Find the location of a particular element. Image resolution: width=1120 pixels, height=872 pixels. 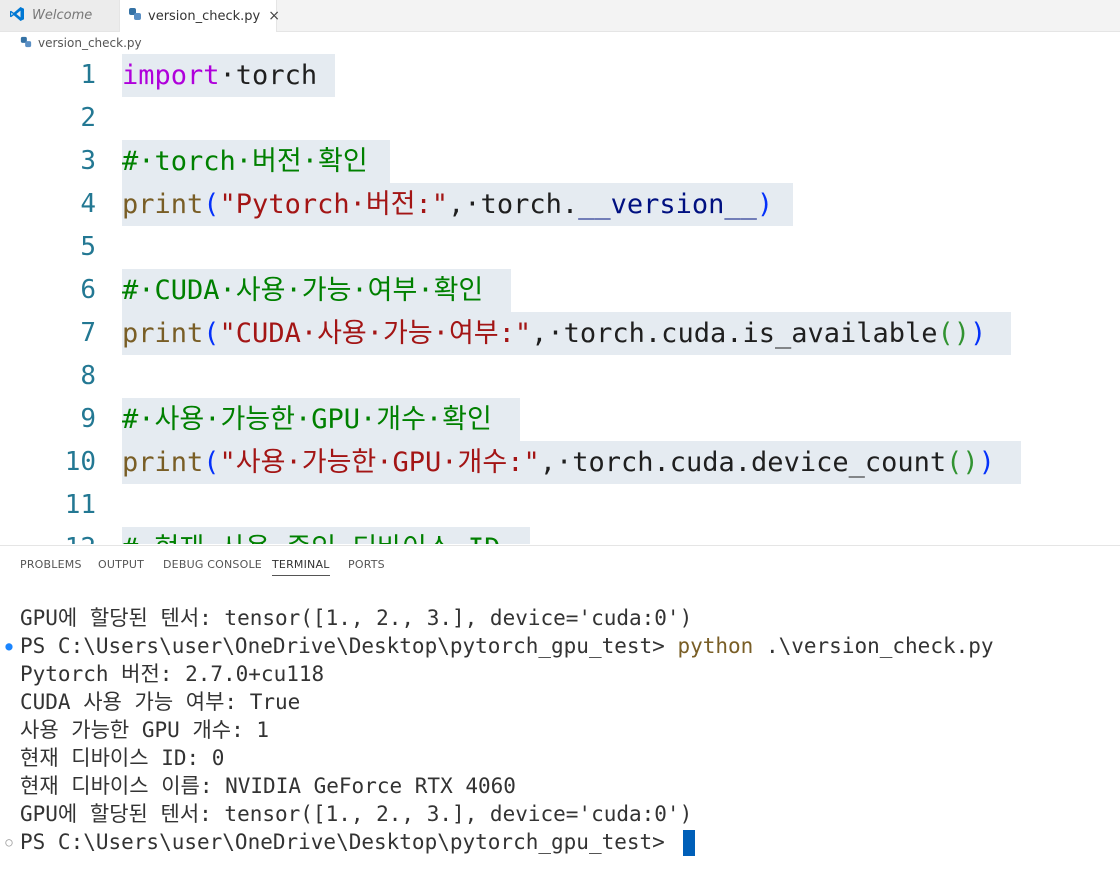

terminal-cursor is located at coordinates (689, 843).